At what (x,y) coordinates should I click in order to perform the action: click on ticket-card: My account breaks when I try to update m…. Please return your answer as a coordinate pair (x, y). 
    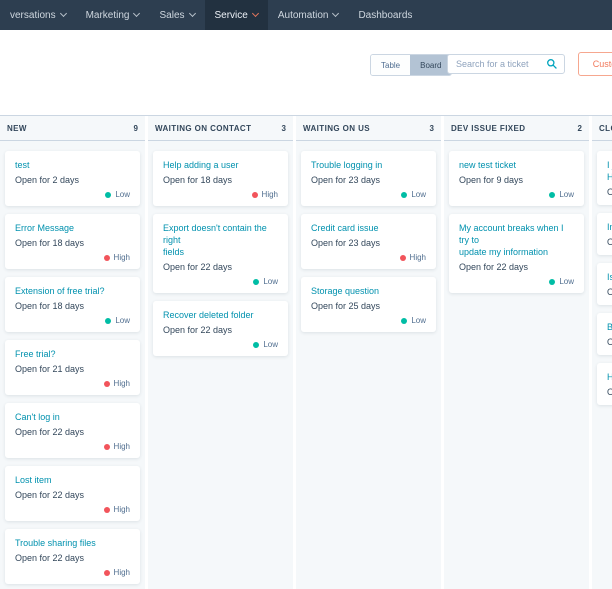
    Looking at the image, I should click on (516, 253).